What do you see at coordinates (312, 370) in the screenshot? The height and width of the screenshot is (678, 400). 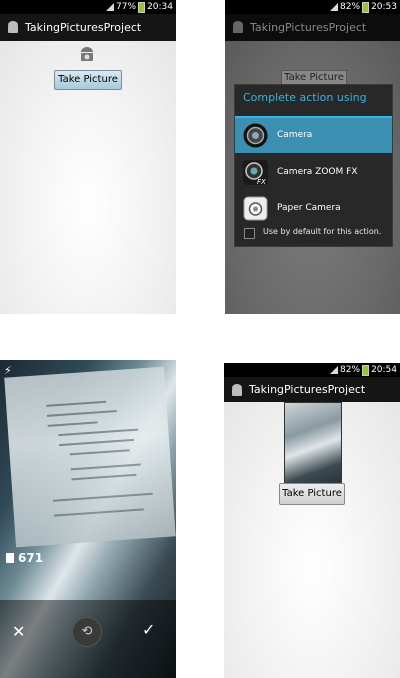 I see `status-bar: 82% 20:54` at bounding box center [312, 370].